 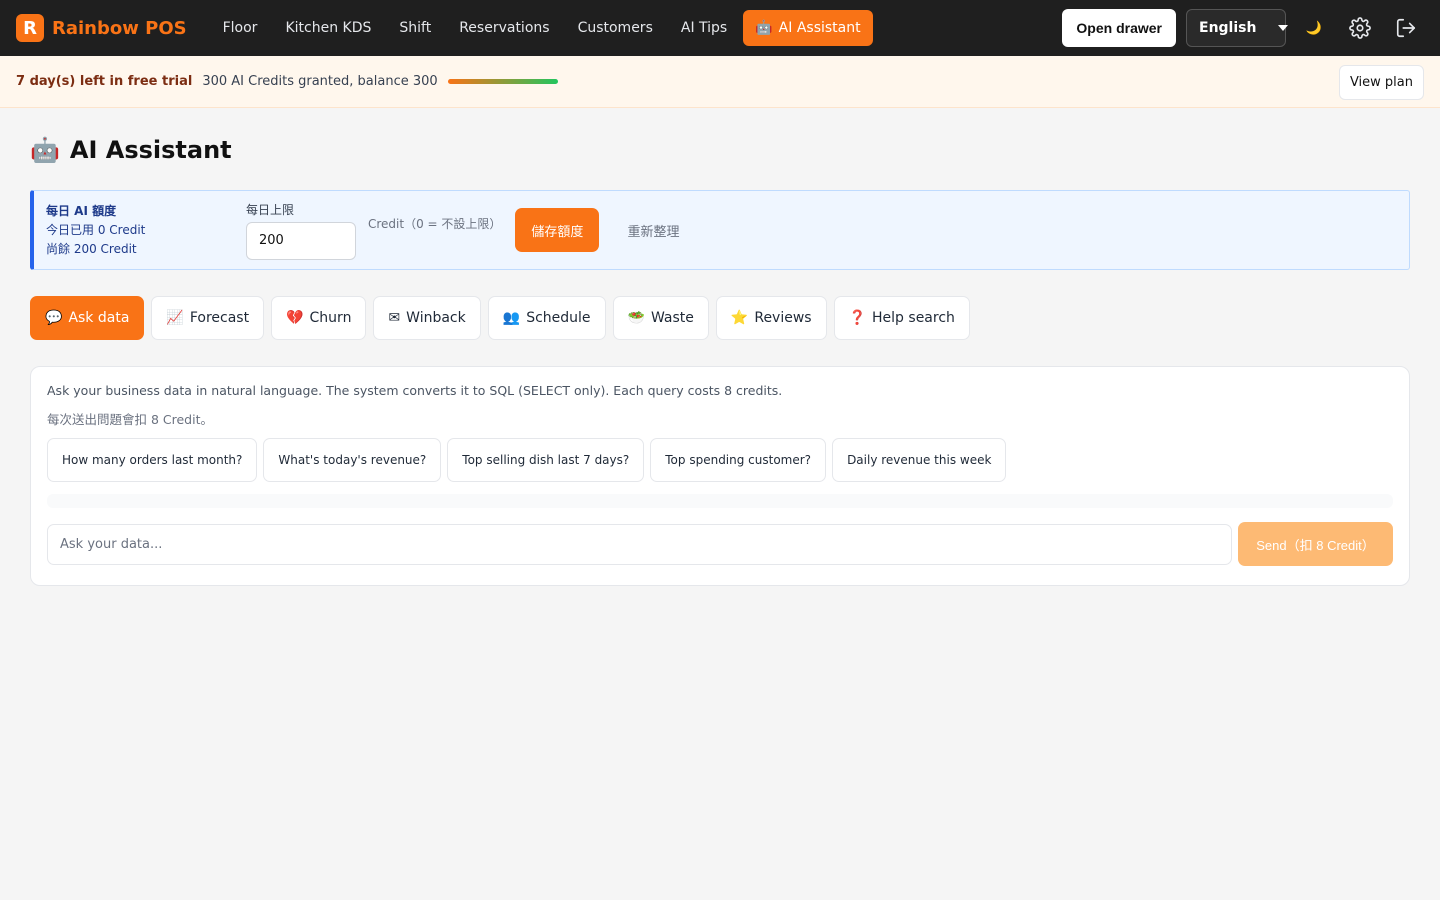 What do you see at coordinates (30, 28) in the screenshot?
I see `brand-logo: R` at bounding box center [30, 28].